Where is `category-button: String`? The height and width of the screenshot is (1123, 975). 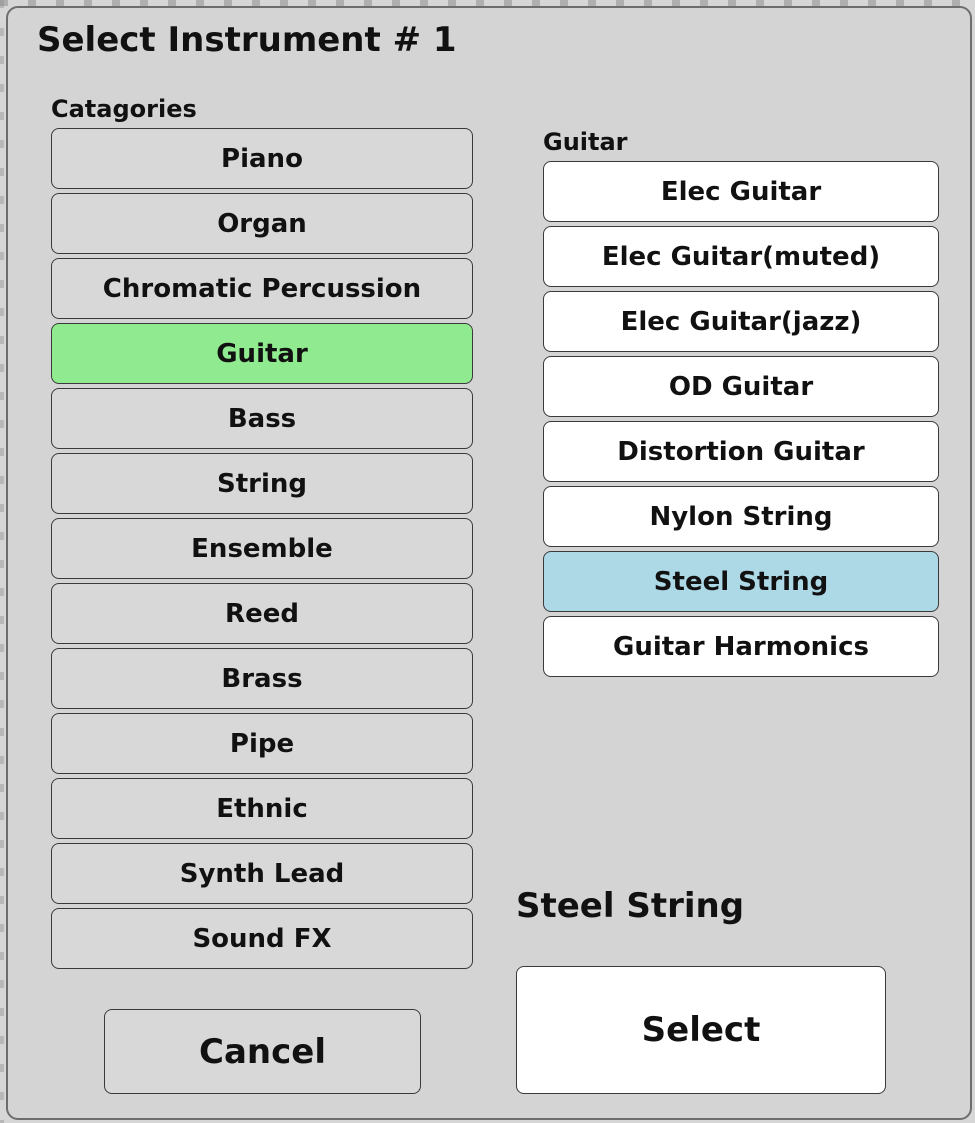
category-button: String is located at coordinates (262, 483).